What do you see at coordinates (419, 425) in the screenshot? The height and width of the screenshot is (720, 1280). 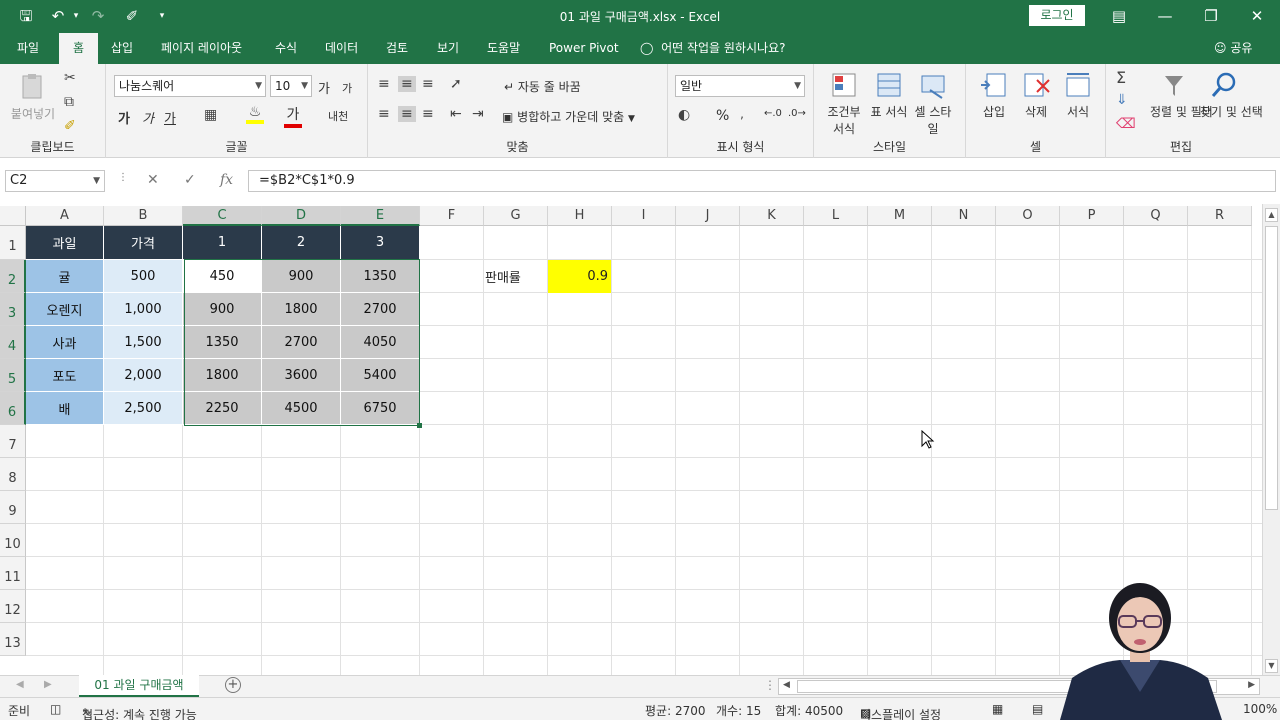 I see `fill-handle` at bounding box center [419, 425].